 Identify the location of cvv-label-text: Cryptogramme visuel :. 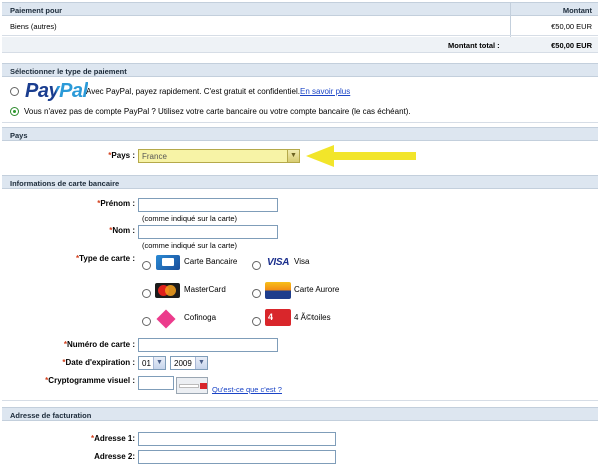
(91, 380).